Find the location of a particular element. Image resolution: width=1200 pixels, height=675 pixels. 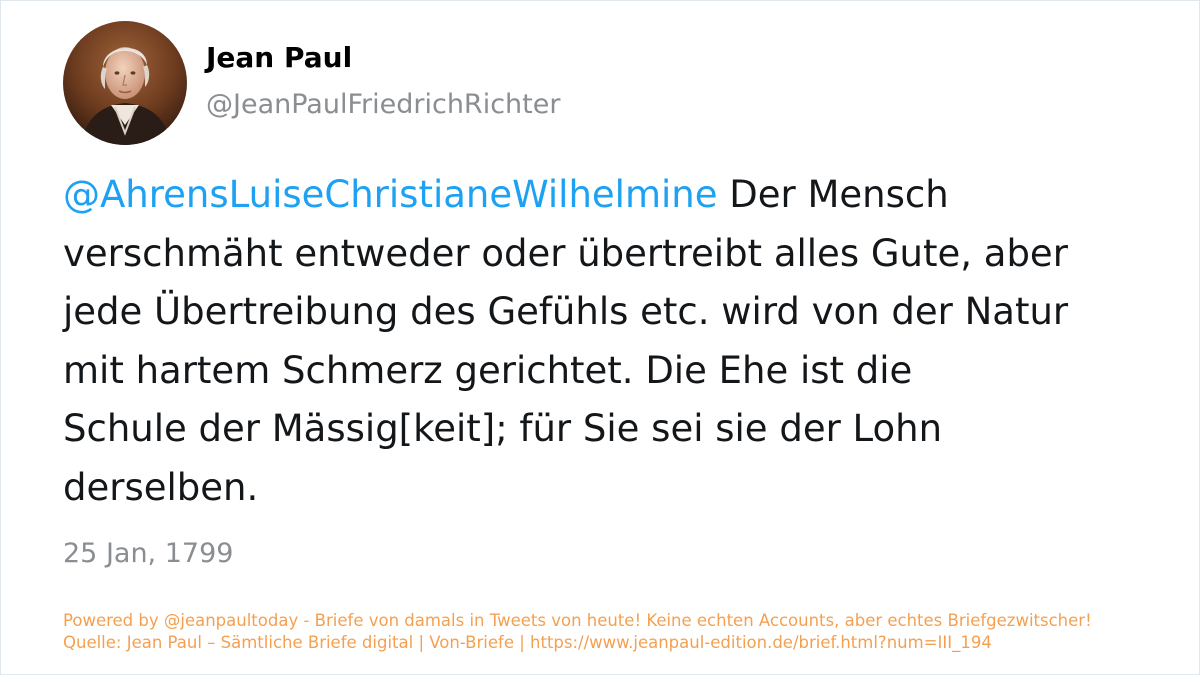

avatar is located at coordinates (125, 83).